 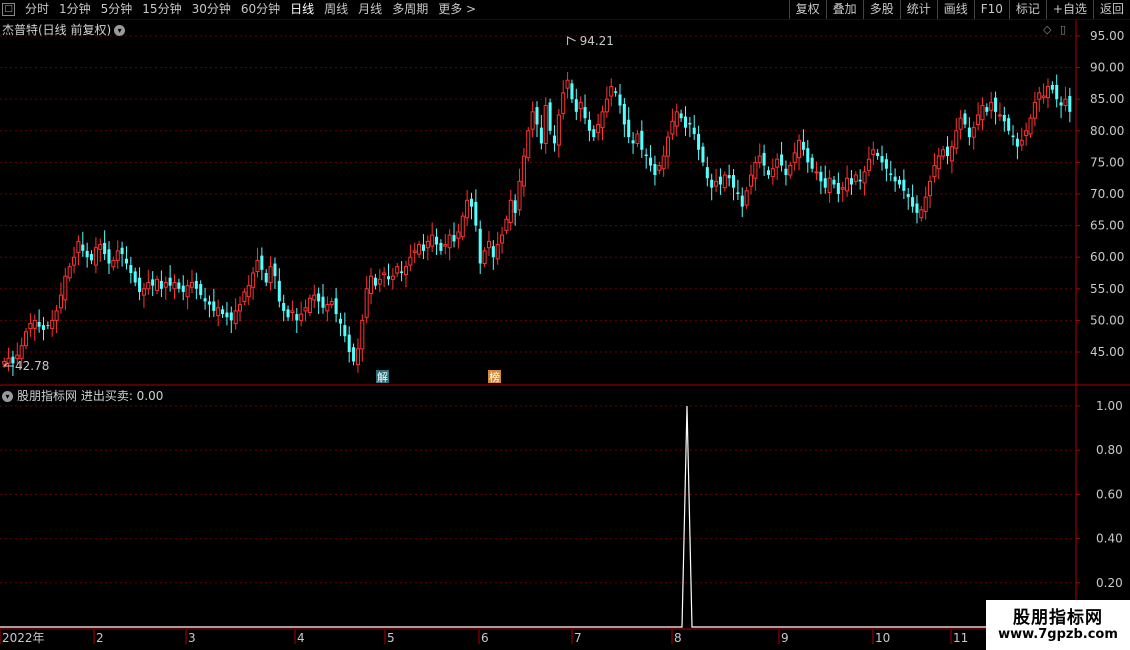 What do you see at coordinates (1107, 194) in the screenshot?
I see `main-y-tick-label: 70.00` at bounding box center [1107, 194].